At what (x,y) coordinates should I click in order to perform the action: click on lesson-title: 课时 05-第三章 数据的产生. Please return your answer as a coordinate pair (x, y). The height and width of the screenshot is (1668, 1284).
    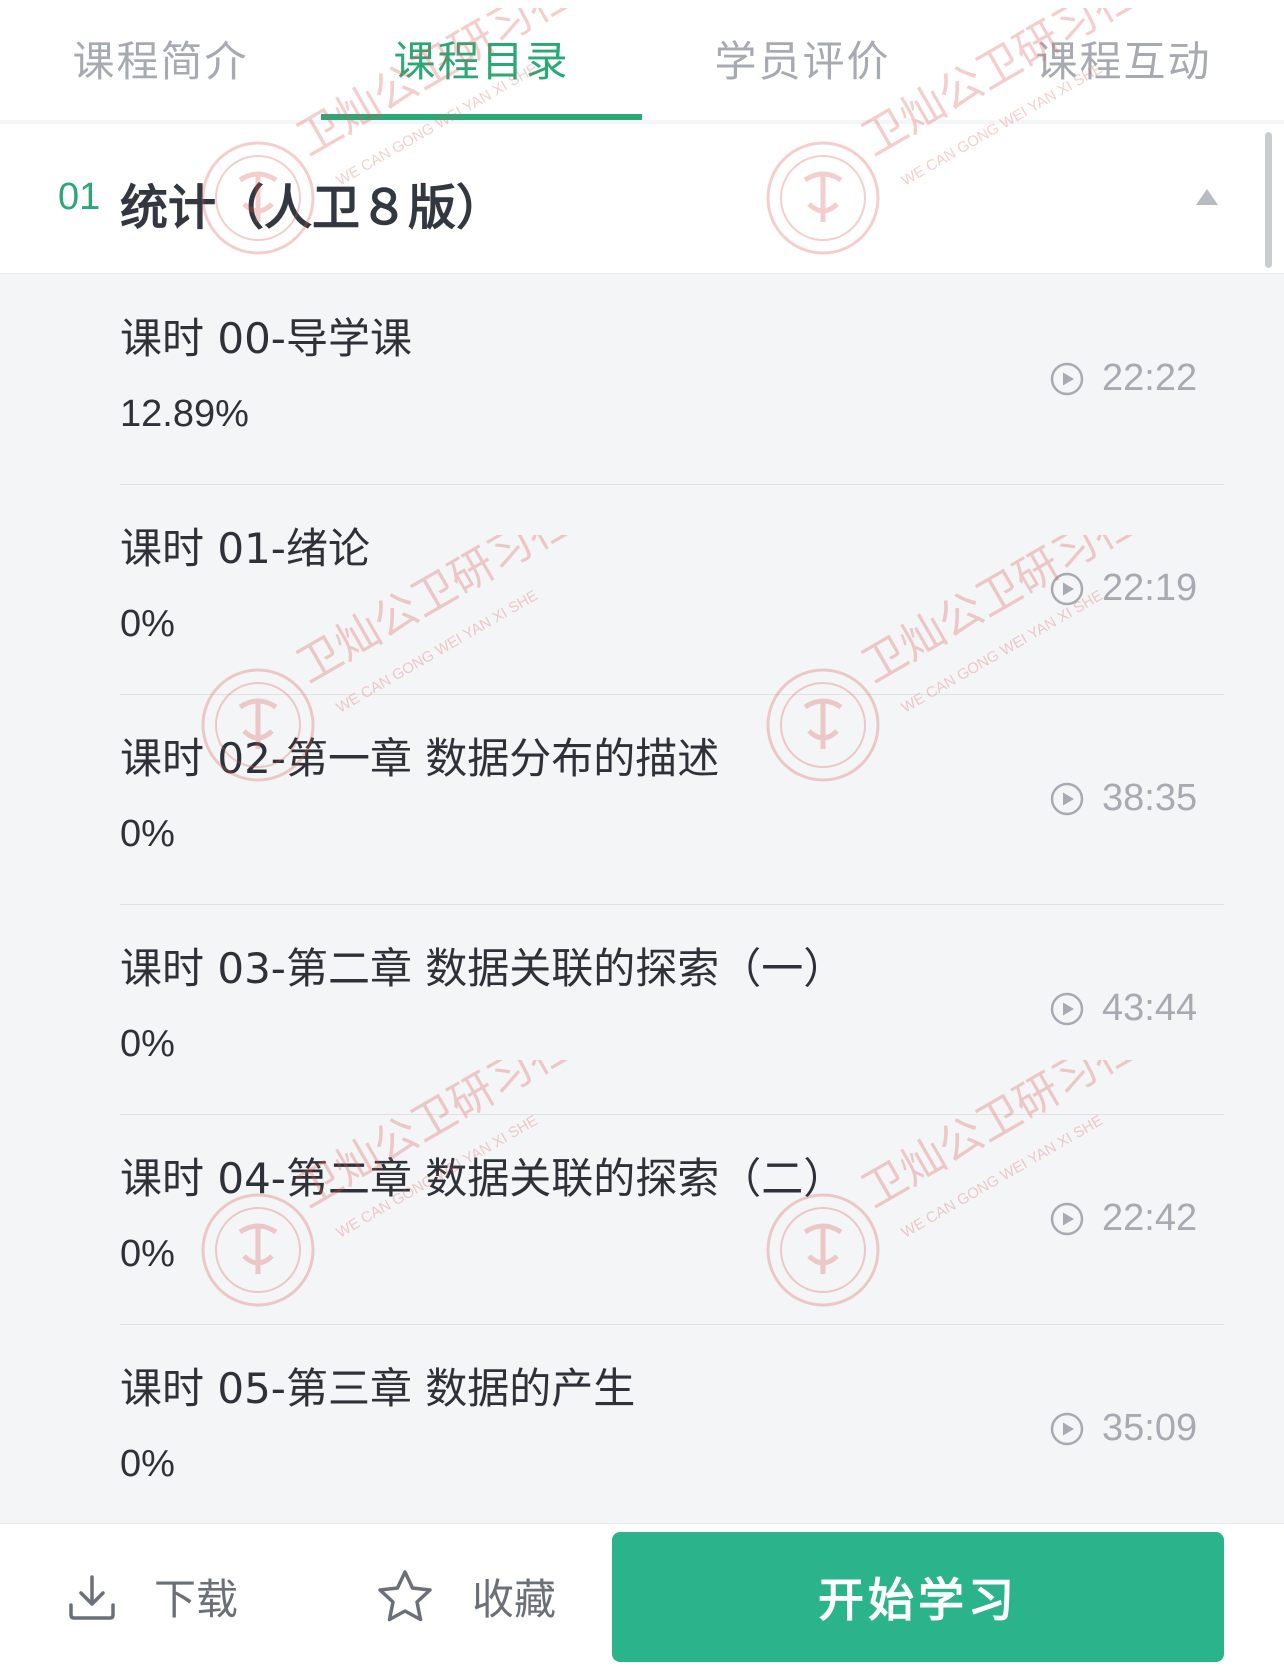
    Looking at the image, I should click on (378, 1388).